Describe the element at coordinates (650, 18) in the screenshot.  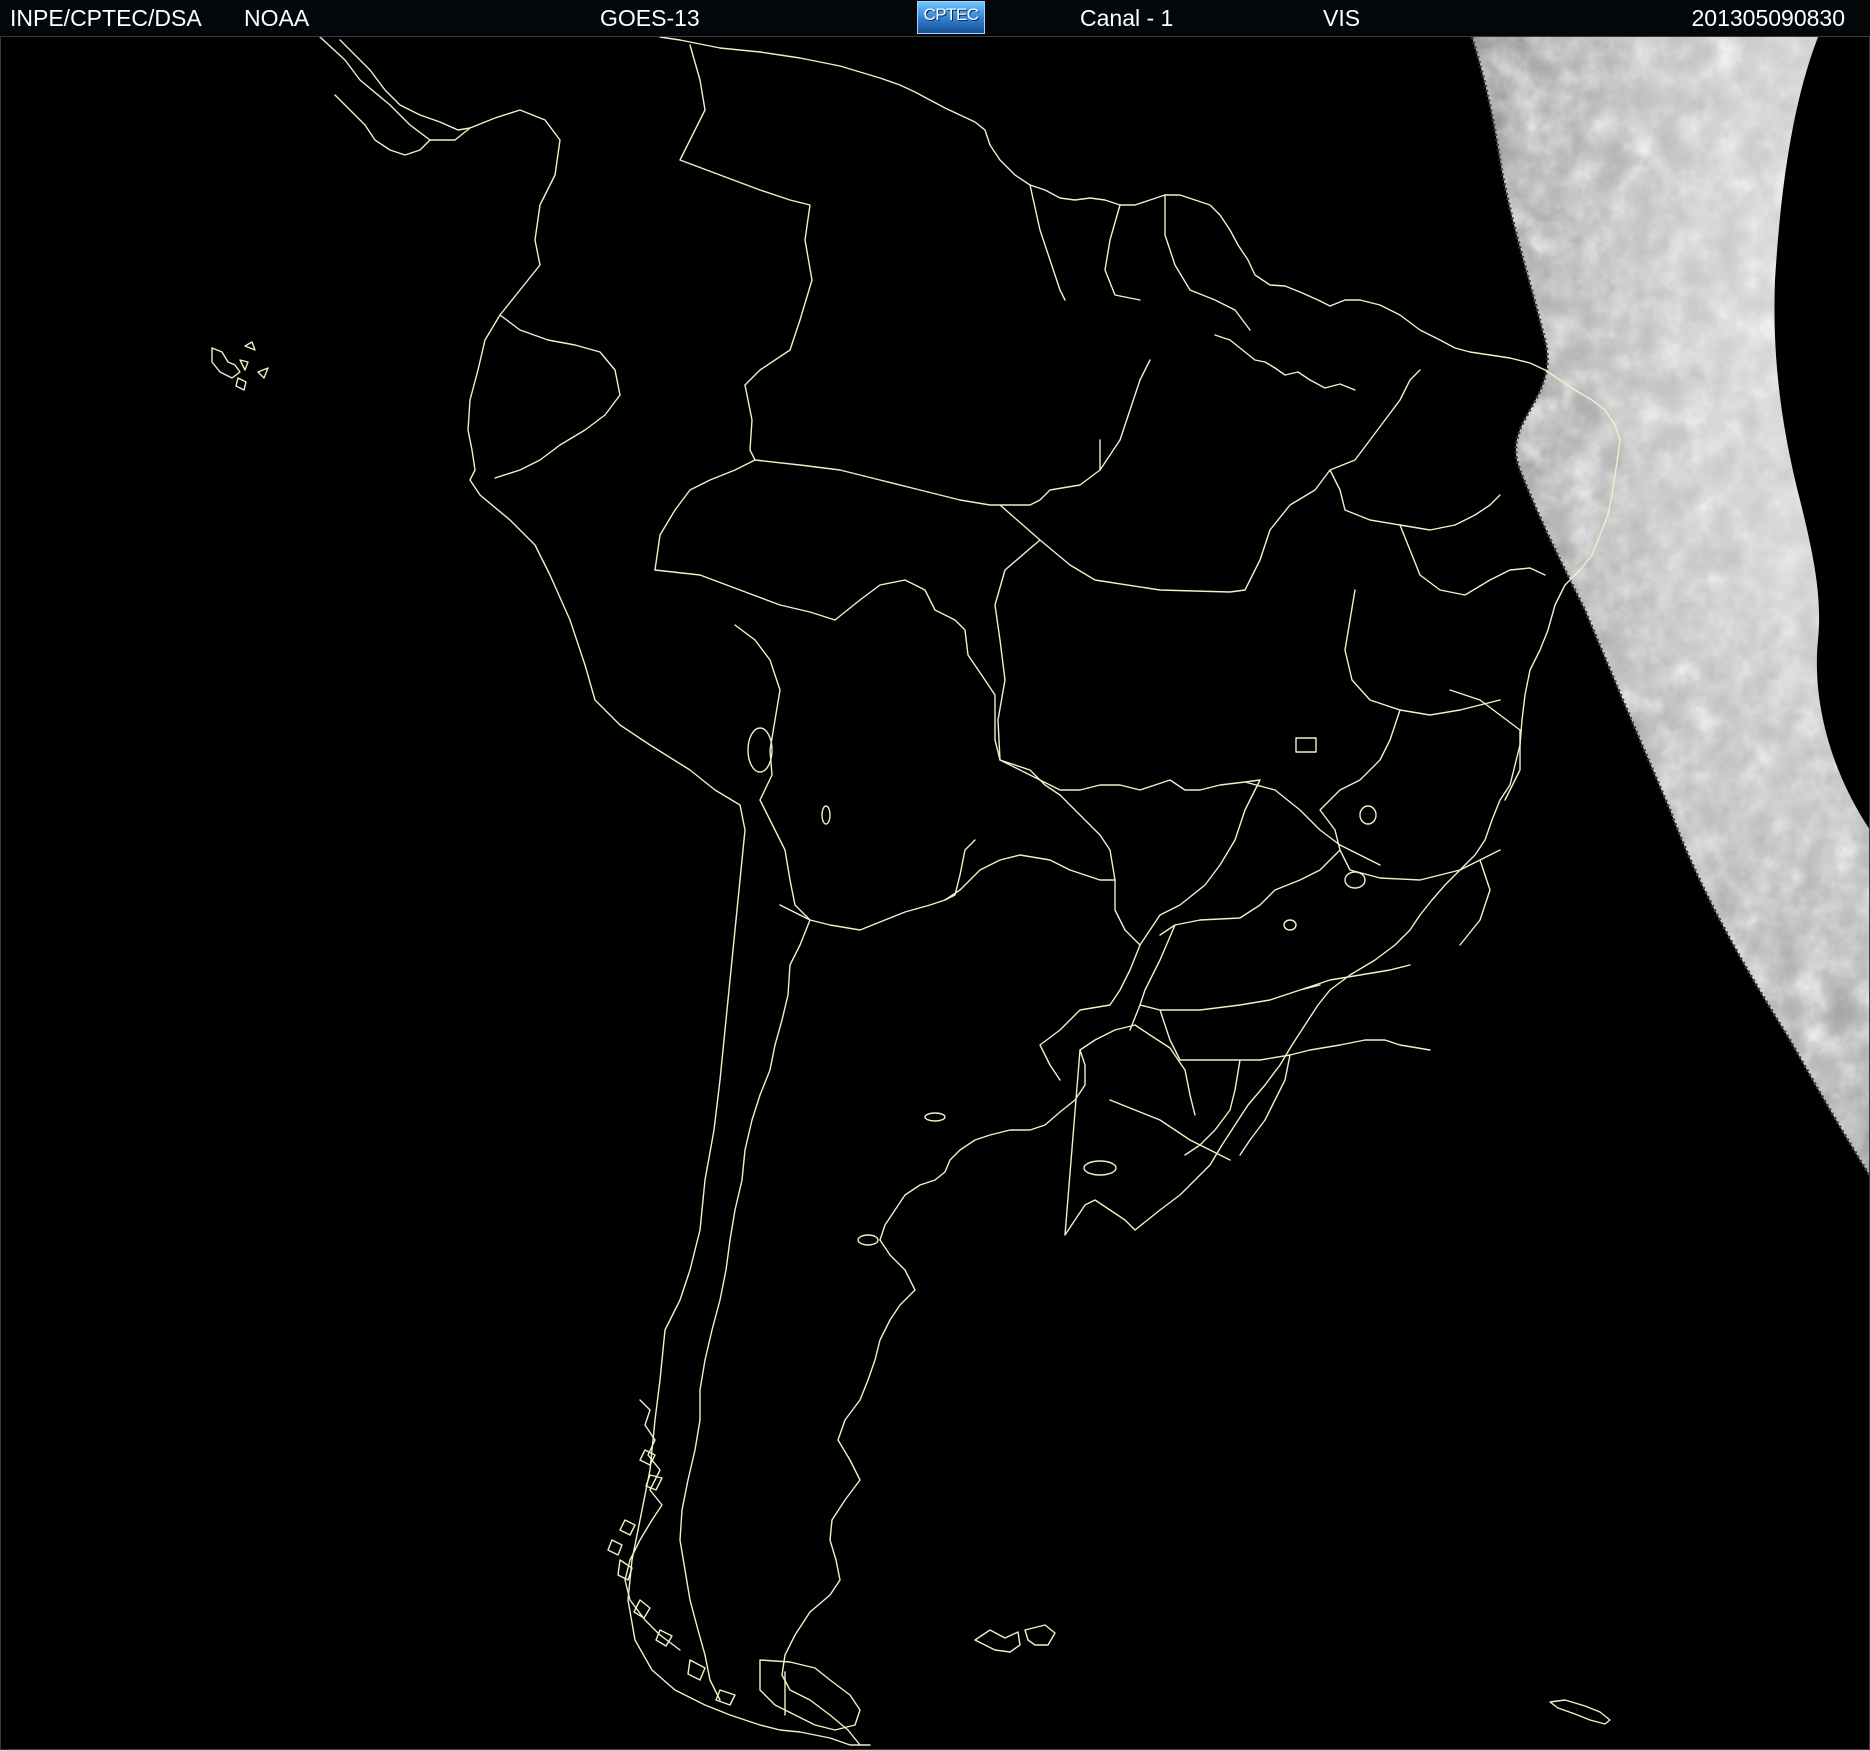
I see `satellite-label: GOES-13` at that location.